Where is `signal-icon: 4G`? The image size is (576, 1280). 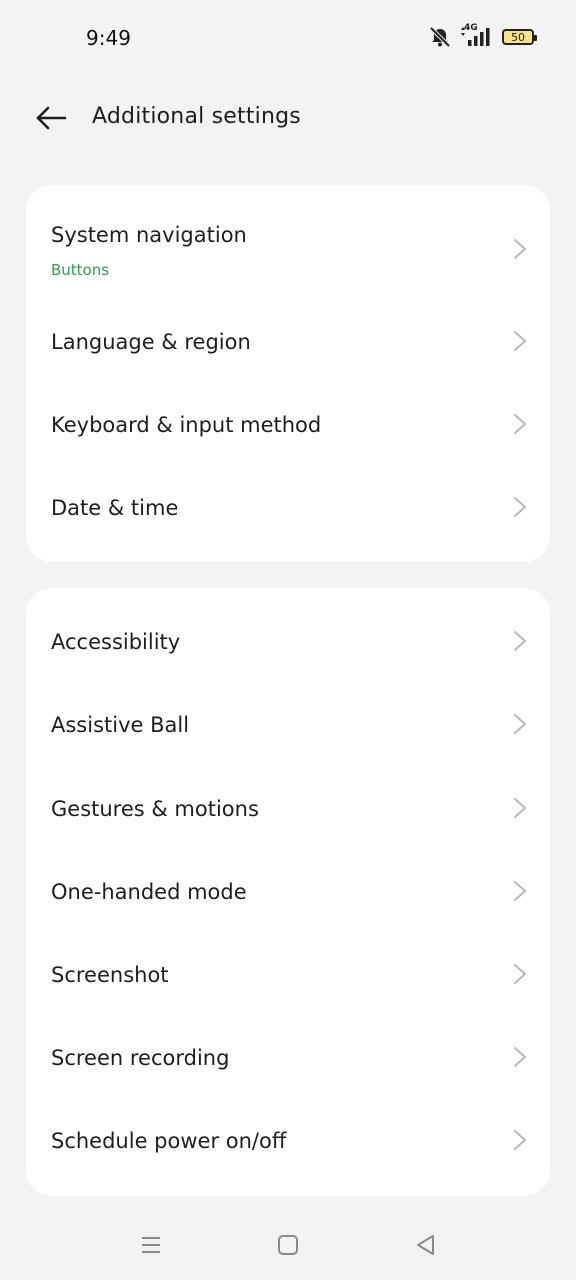
signal-icon: 4G is located at coordinates (475, 35).